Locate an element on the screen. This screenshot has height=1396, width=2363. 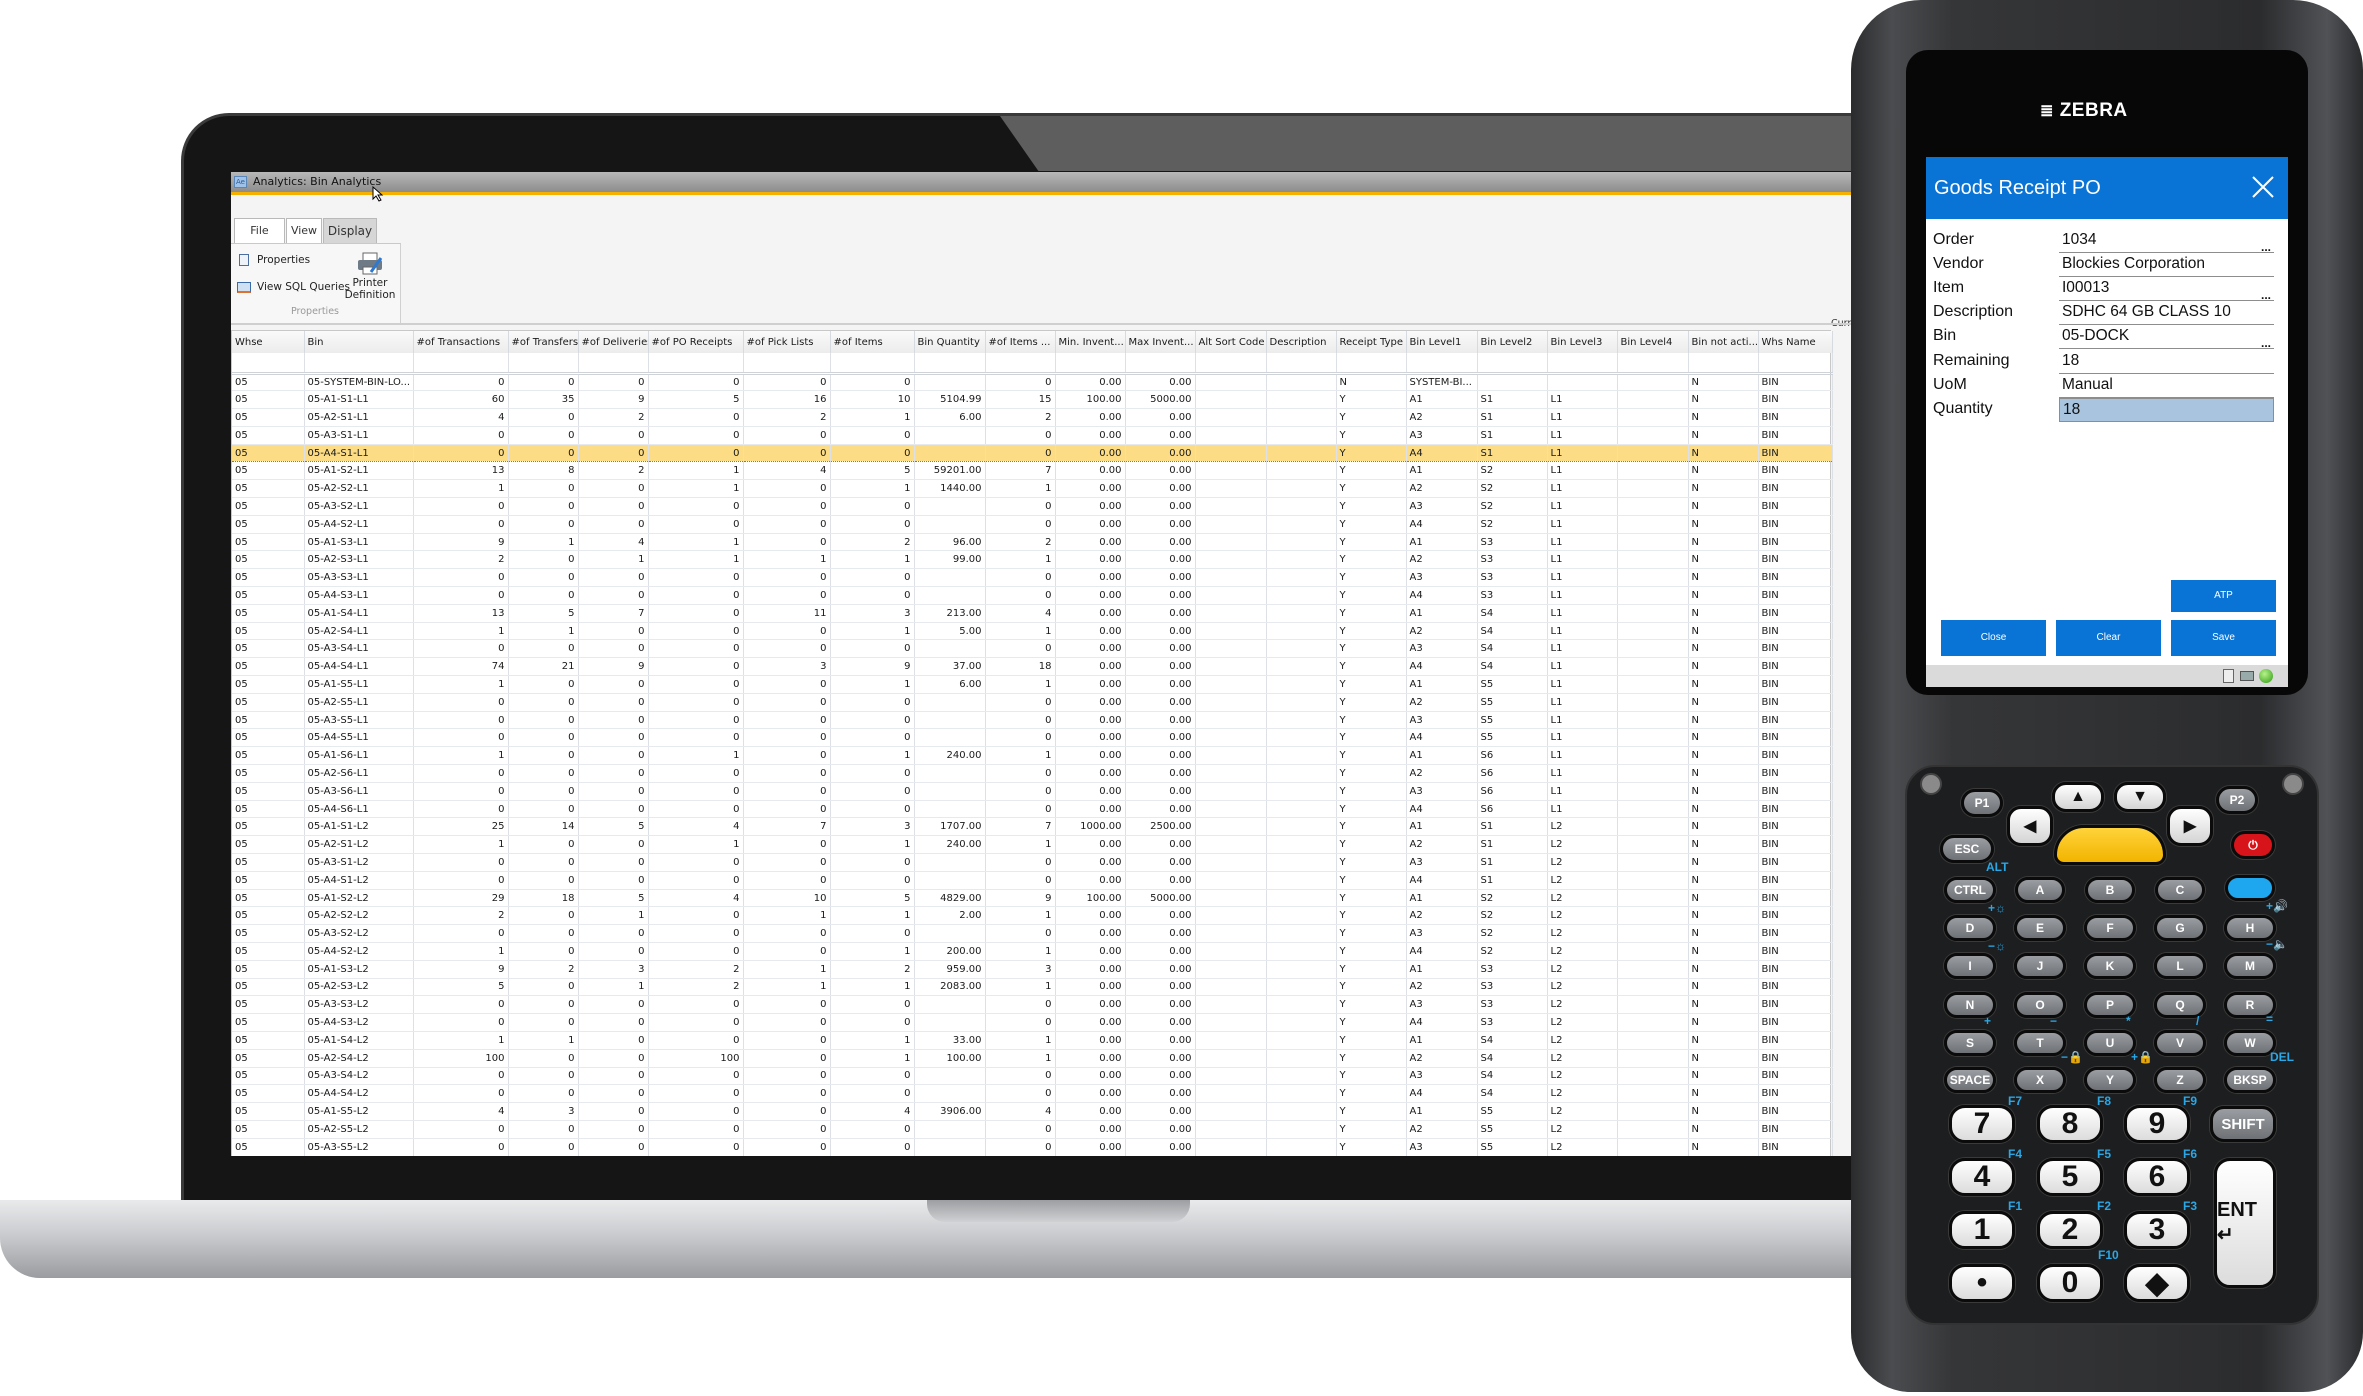
key-space: SPACE is located at coordinates (1970, 1080).